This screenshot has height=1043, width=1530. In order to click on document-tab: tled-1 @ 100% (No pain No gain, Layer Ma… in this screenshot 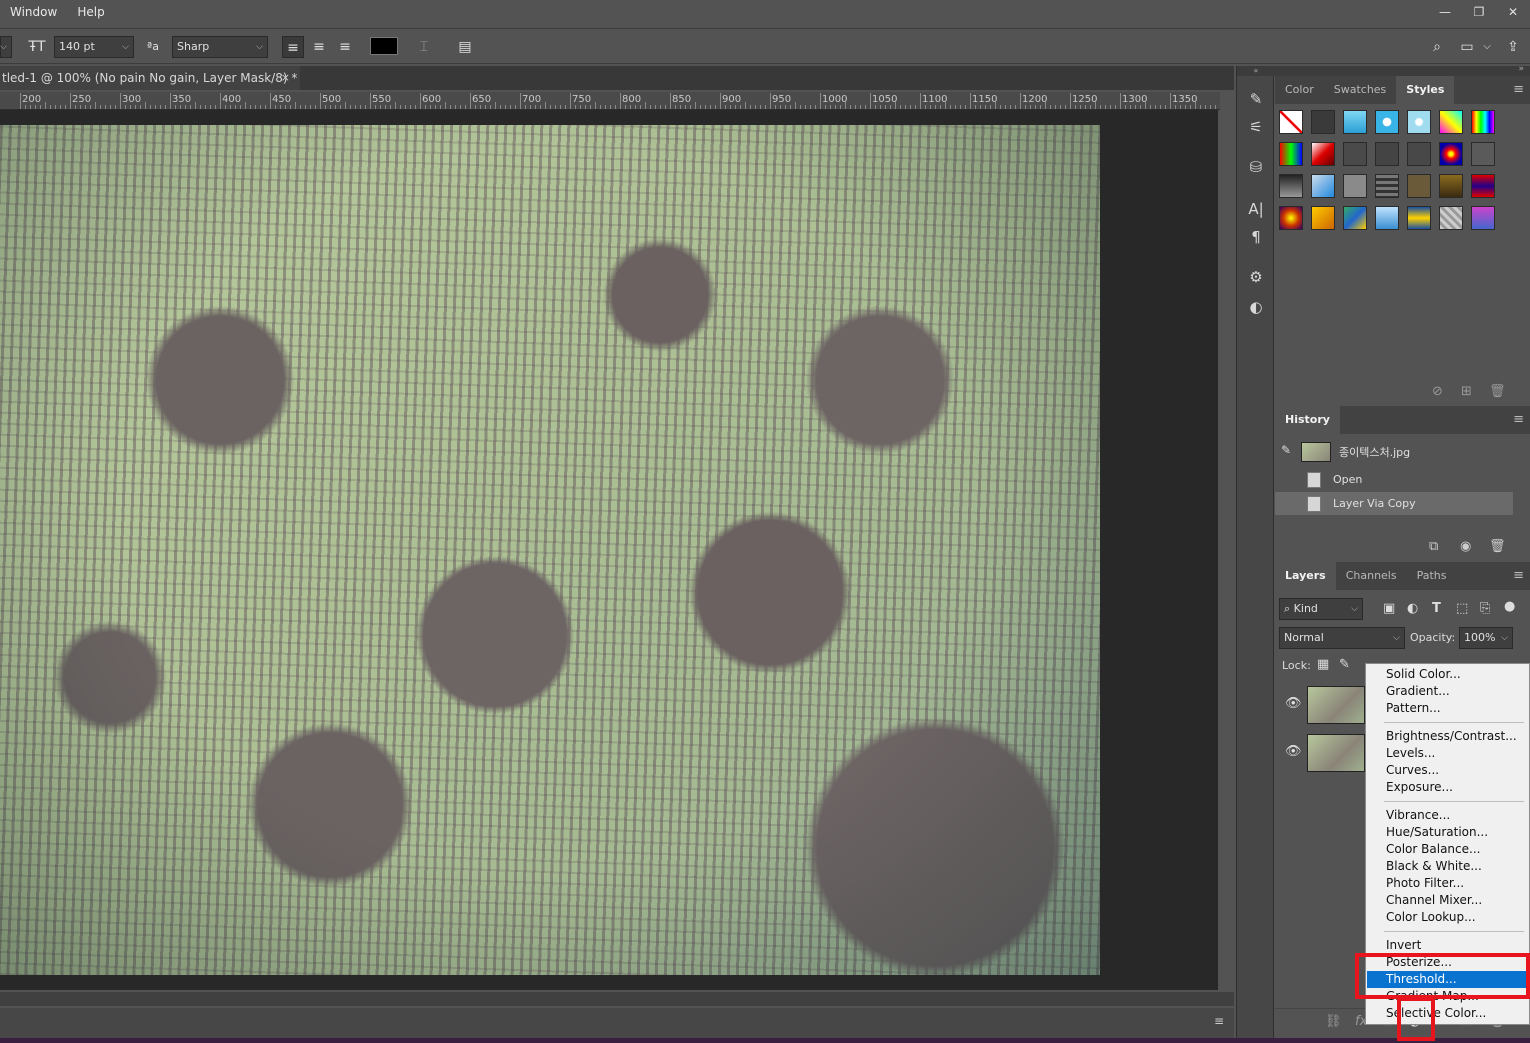, I will do `click(150, 78)`.